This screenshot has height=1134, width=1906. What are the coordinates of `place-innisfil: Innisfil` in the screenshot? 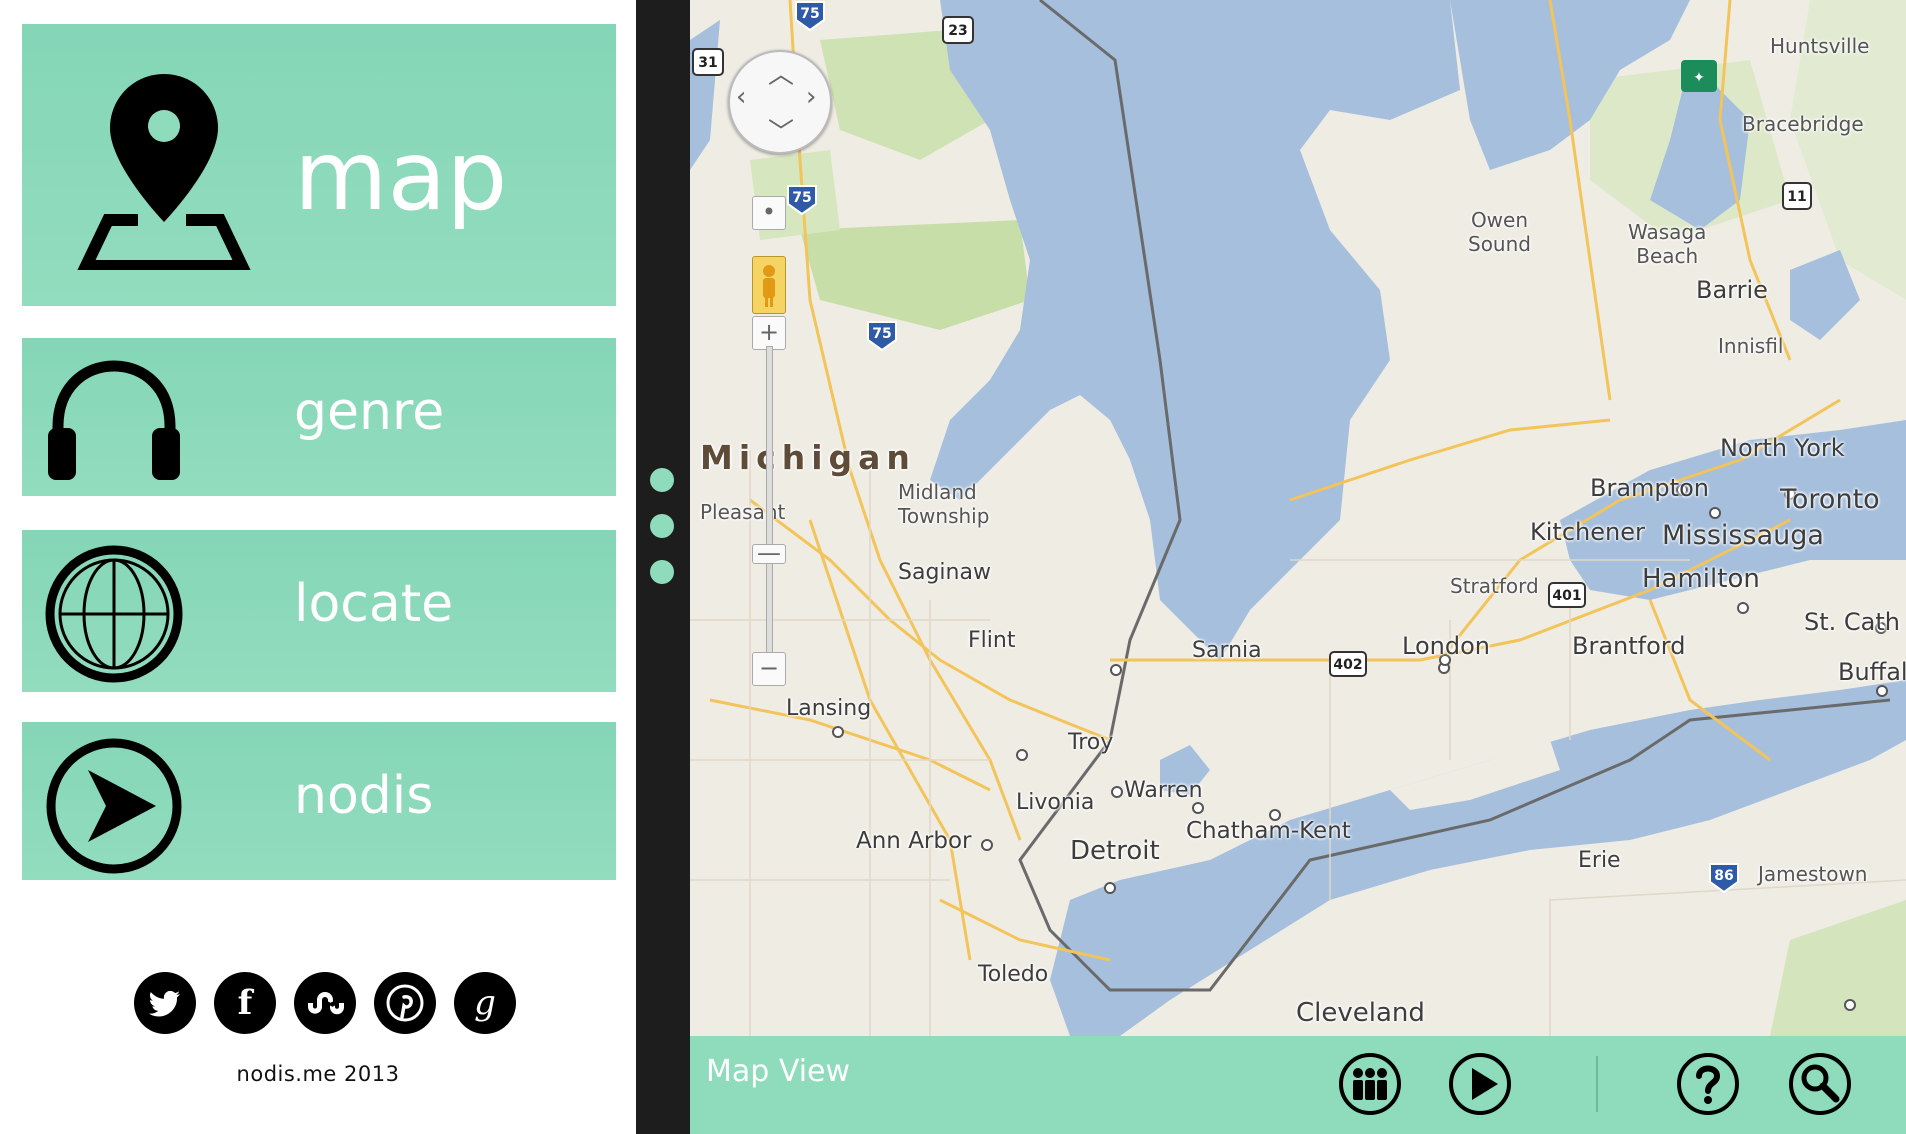 It's located at (1751, 346).